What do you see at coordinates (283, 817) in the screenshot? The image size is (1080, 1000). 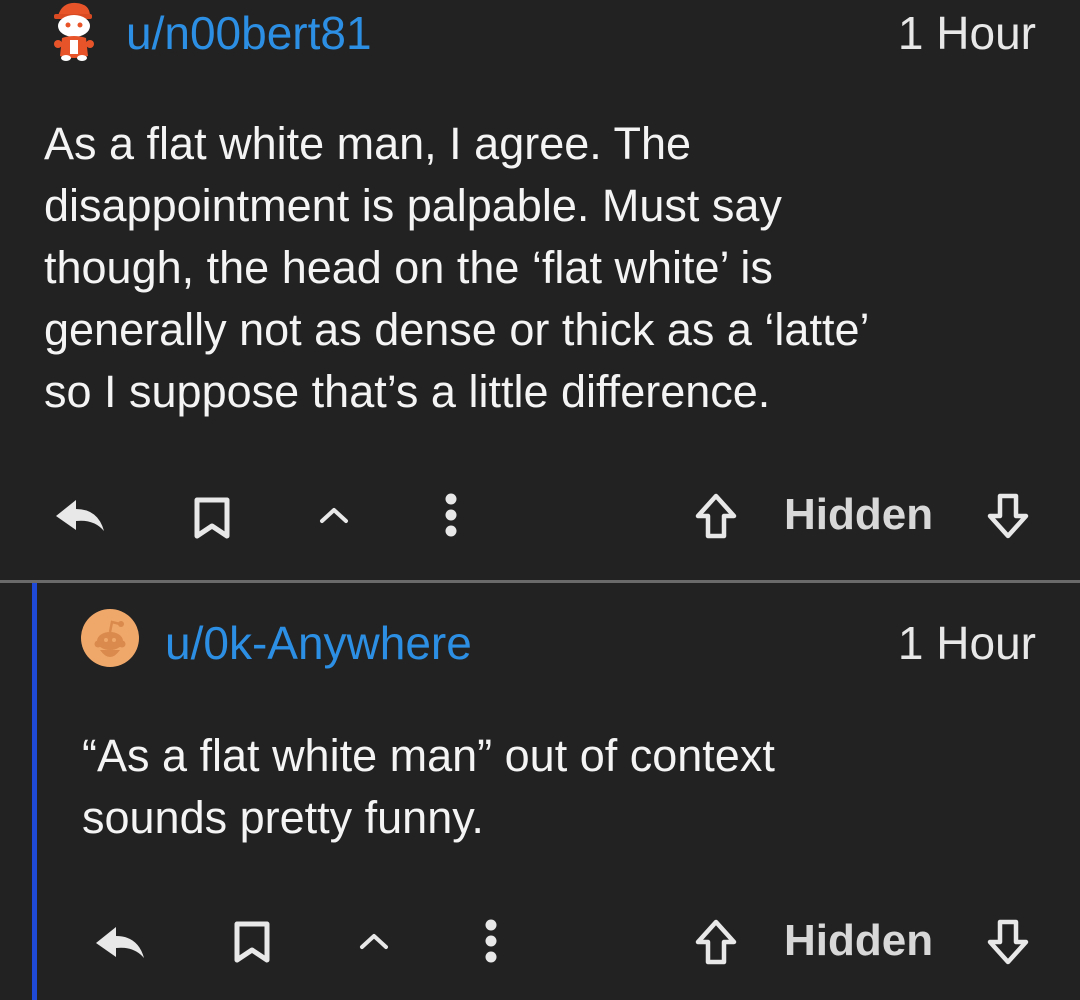 I see `comment-body-line: sounds pretty funny.` at bounding box center [283, 817].